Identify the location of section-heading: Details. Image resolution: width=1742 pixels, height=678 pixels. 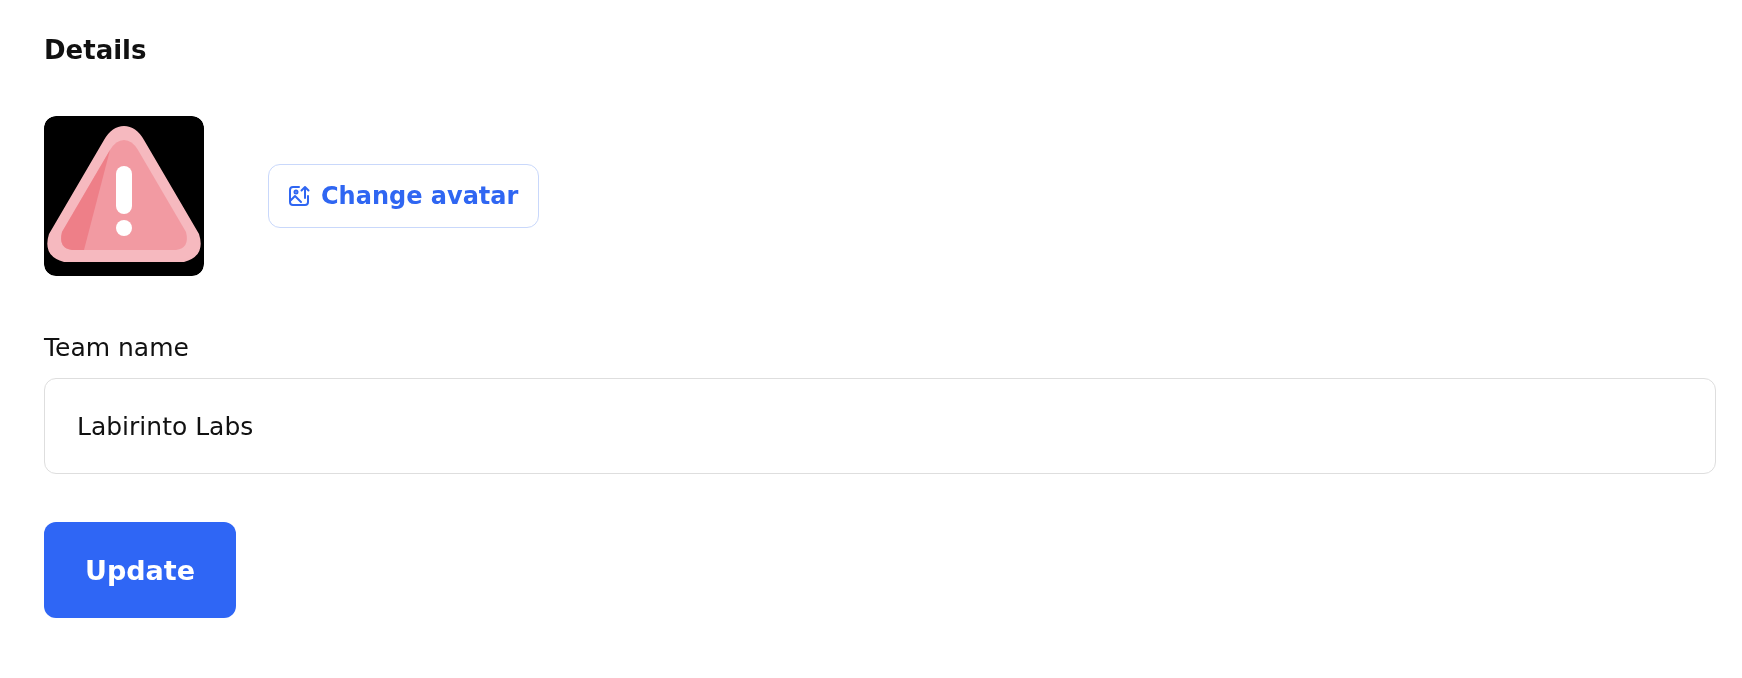
(96, 50).